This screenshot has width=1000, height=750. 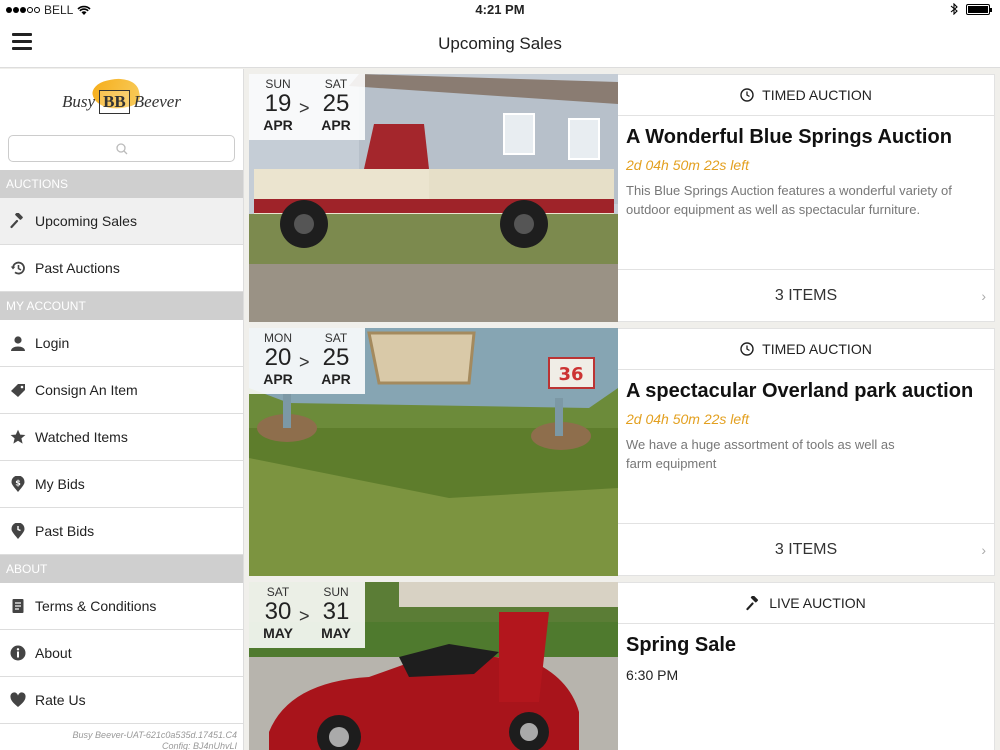 I want to click on bluetooth-icon, so click(x=954, y=9).